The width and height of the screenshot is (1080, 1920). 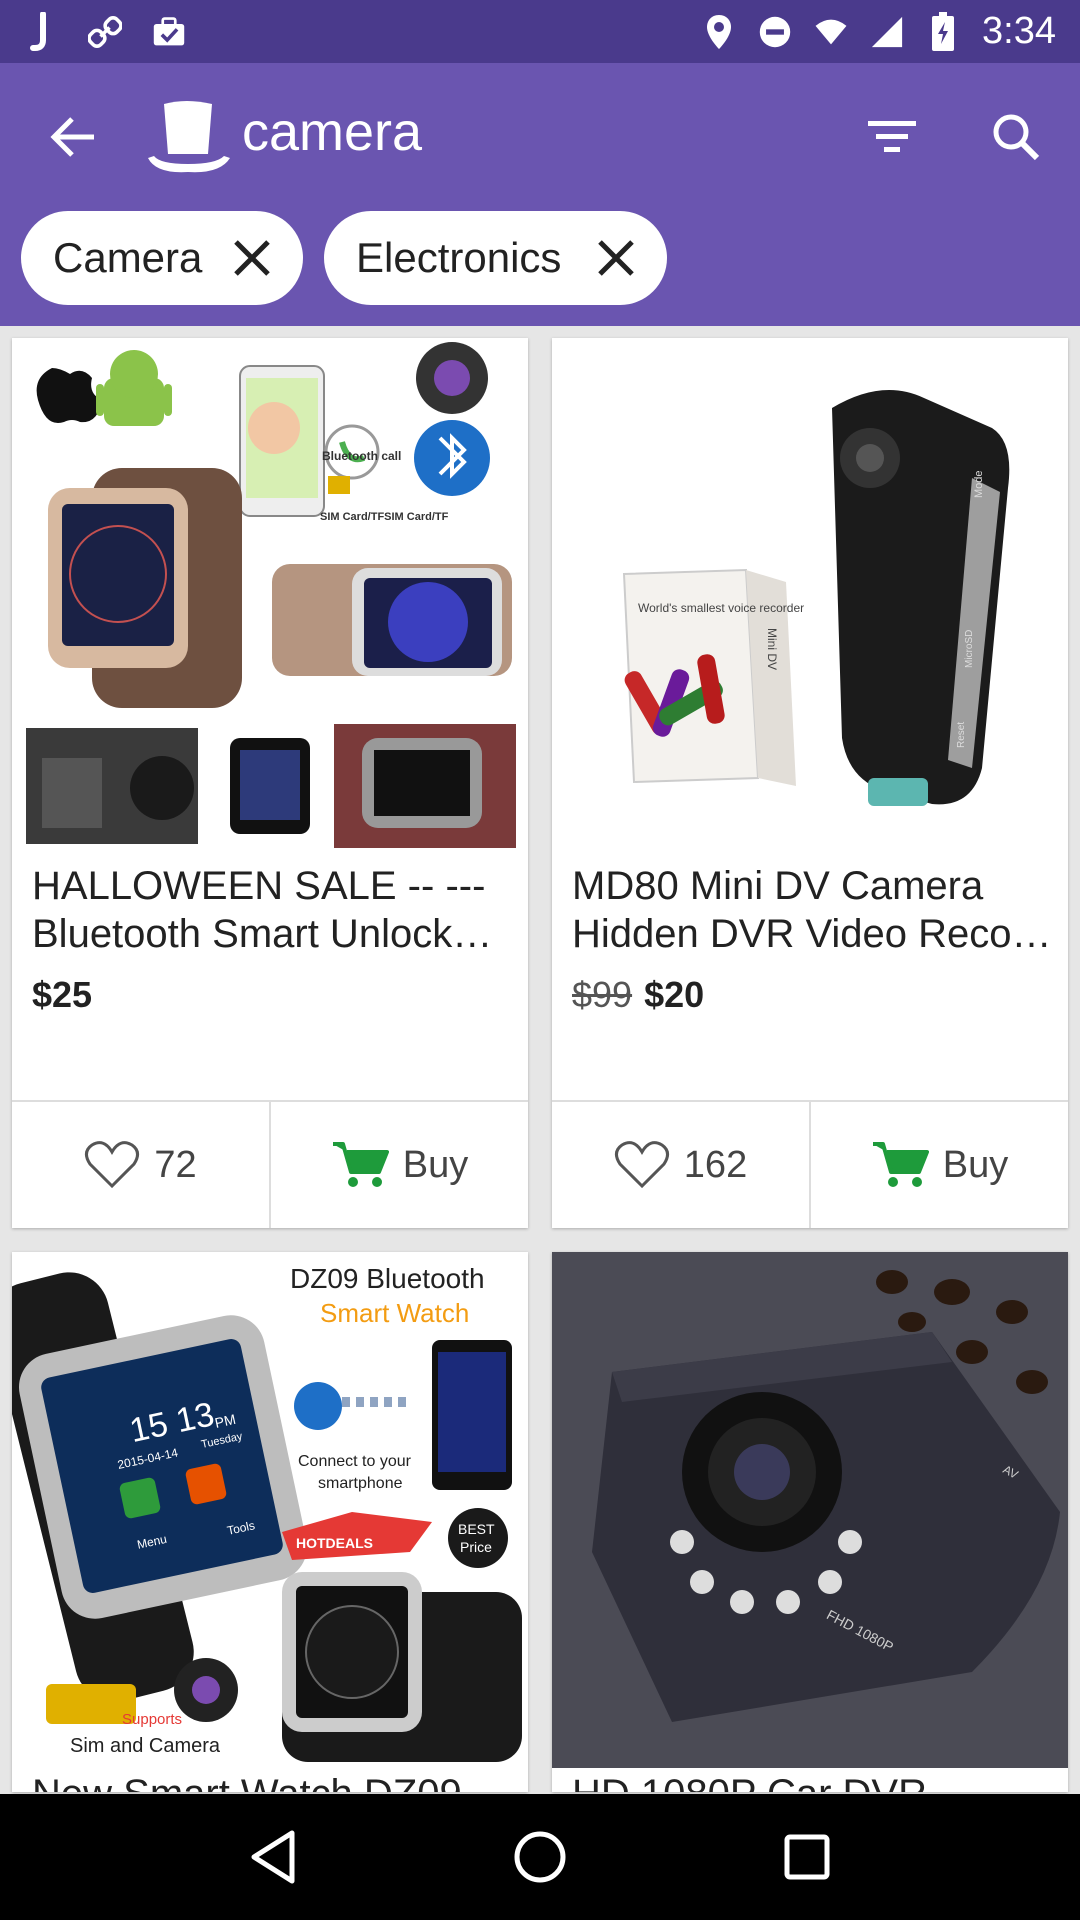 I want to click on nav-back-button, so click(x=273, y=1857).